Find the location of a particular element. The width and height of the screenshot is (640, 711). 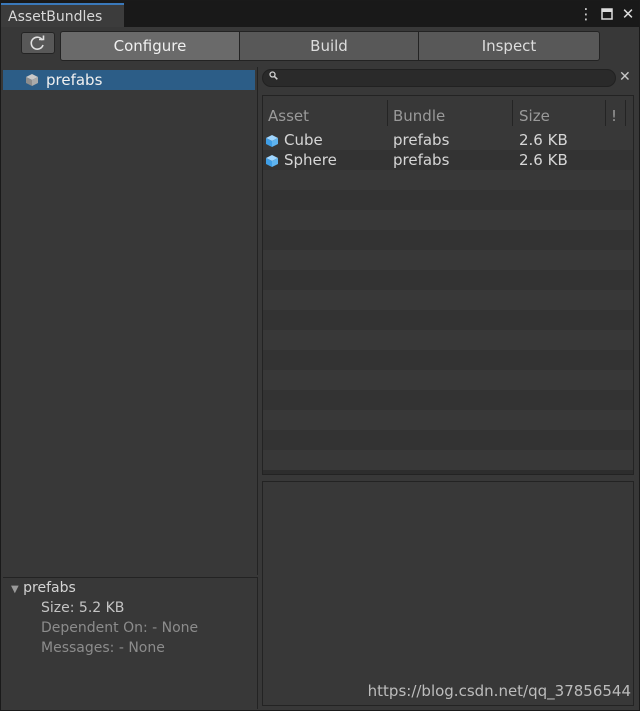

asset-name: Cube is located at coordinates (303, 140).